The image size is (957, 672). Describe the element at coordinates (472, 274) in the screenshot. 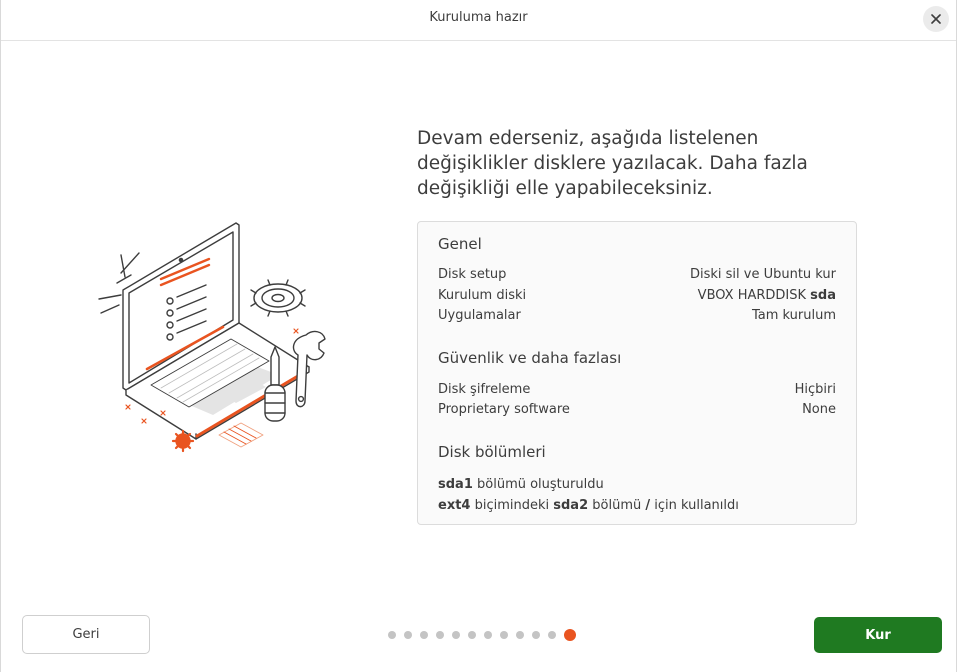

I see `row-label: Disk setup` at that location.